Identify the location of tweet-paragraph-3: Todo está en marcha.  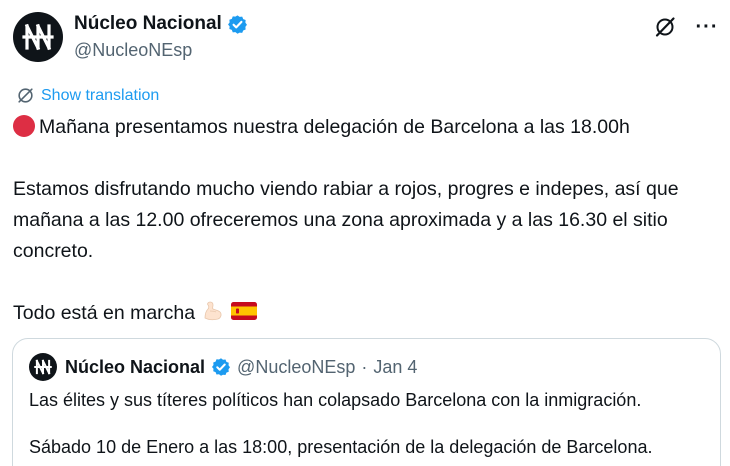
(365, 313).